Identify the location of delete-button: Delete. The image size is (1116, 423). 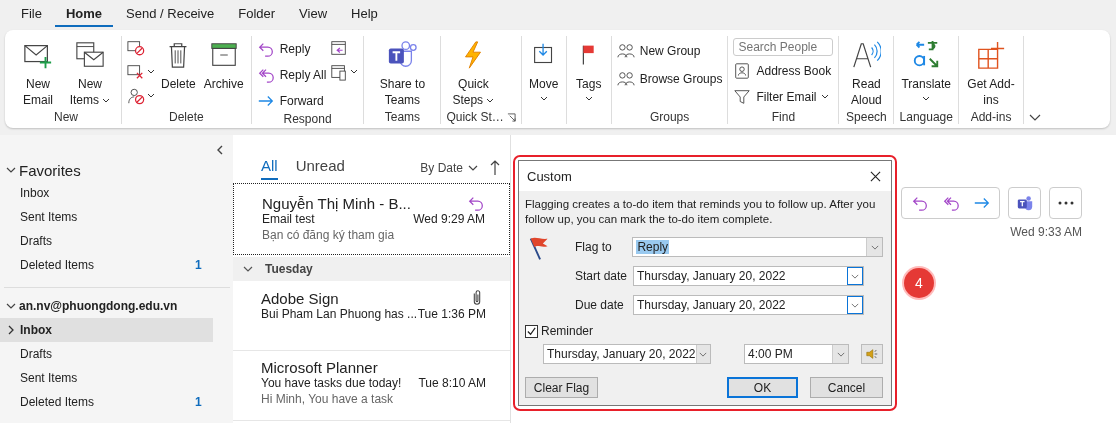
(178, 65).